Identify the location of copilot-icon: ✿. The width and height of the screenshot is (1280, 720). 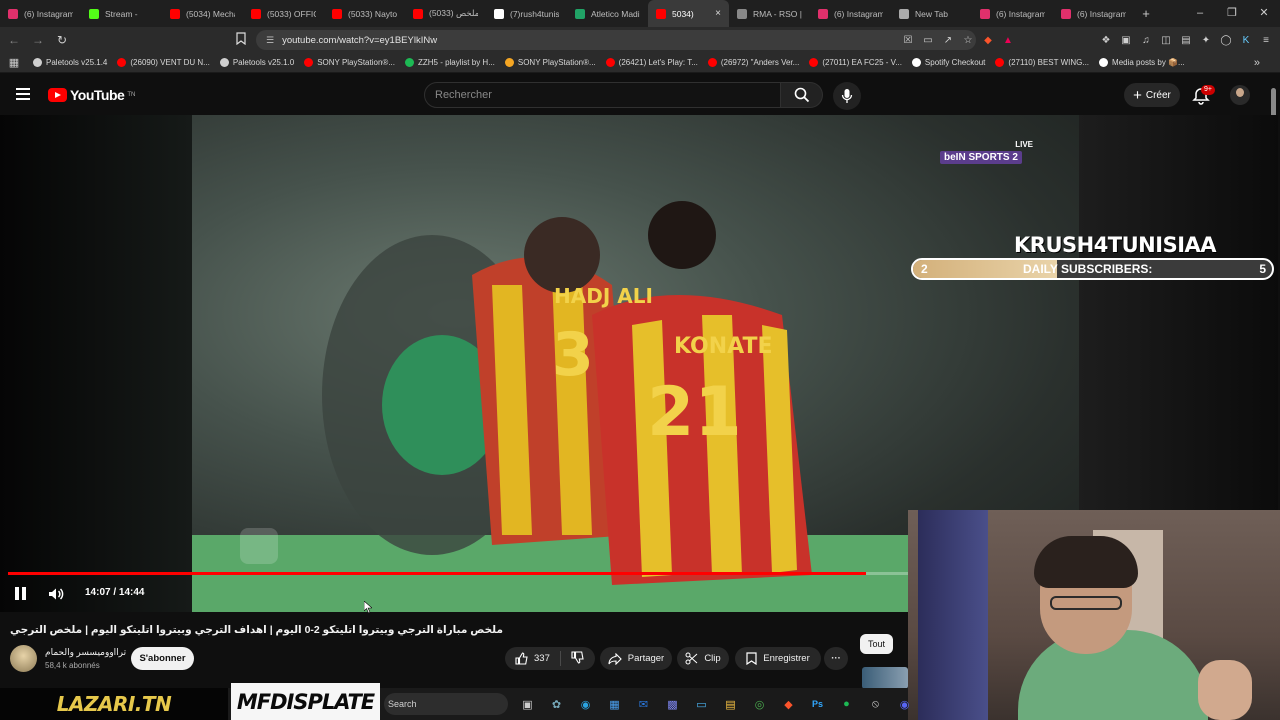
(556, 704).